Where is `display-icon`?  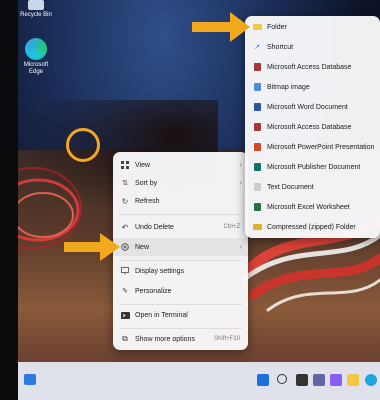 display-icon is located at coordinates (125, 271).